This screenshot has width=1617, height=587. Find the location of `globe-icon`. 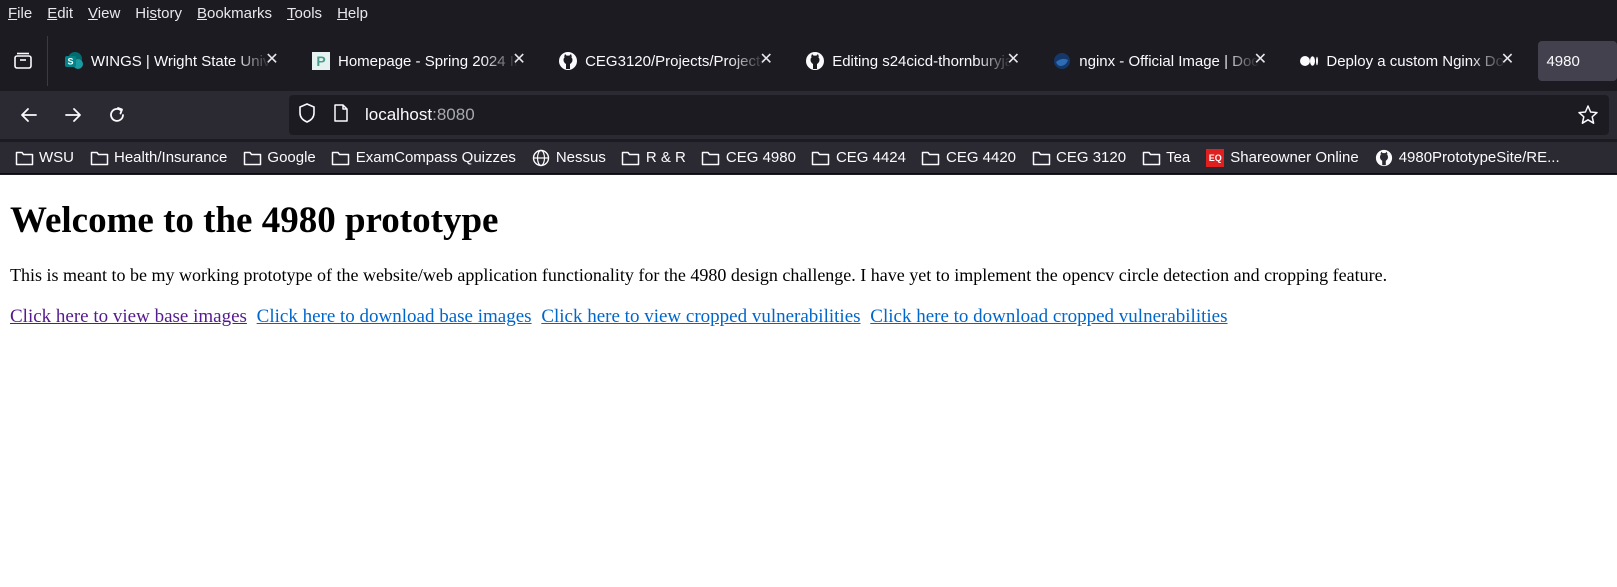

globe-icon is located at coordinates (541, 158).